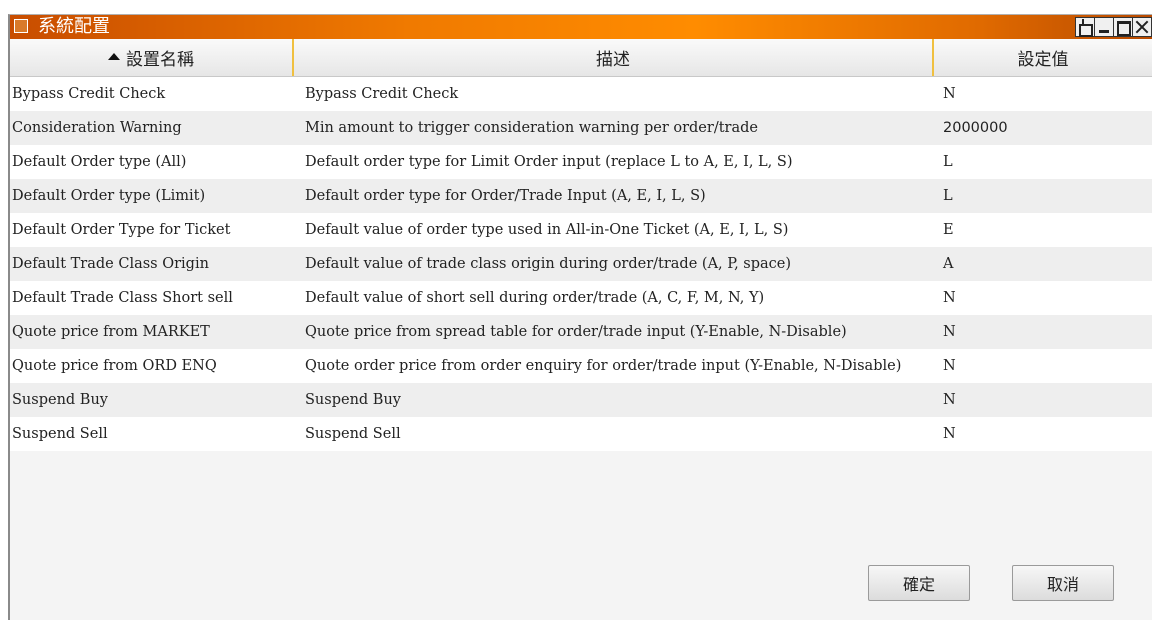 This screenshot has width=1152, height=623. What do you see at coordinates (1043, 128) in the screenshot?
I see `setting-value: 2000000` at bounding box center [1043, 128].